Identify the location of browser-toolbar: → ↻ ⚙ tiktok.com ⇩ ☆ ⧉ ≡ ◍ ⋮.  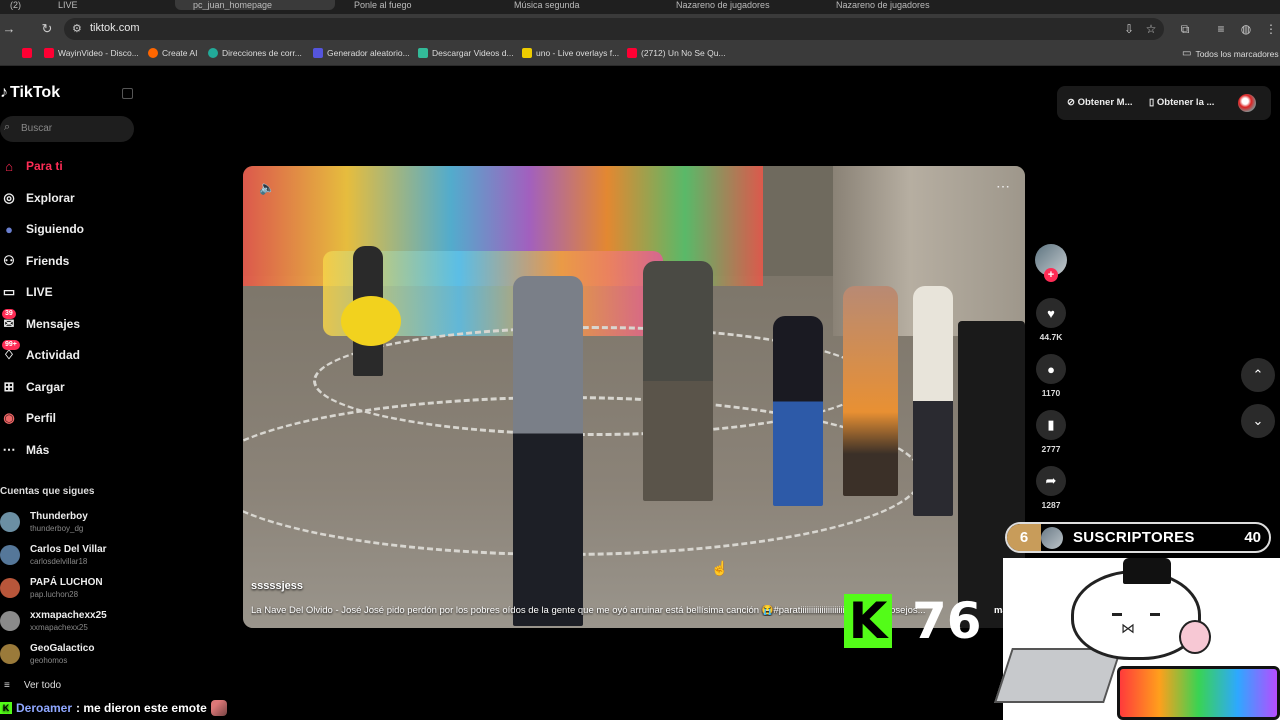
(640, 29).